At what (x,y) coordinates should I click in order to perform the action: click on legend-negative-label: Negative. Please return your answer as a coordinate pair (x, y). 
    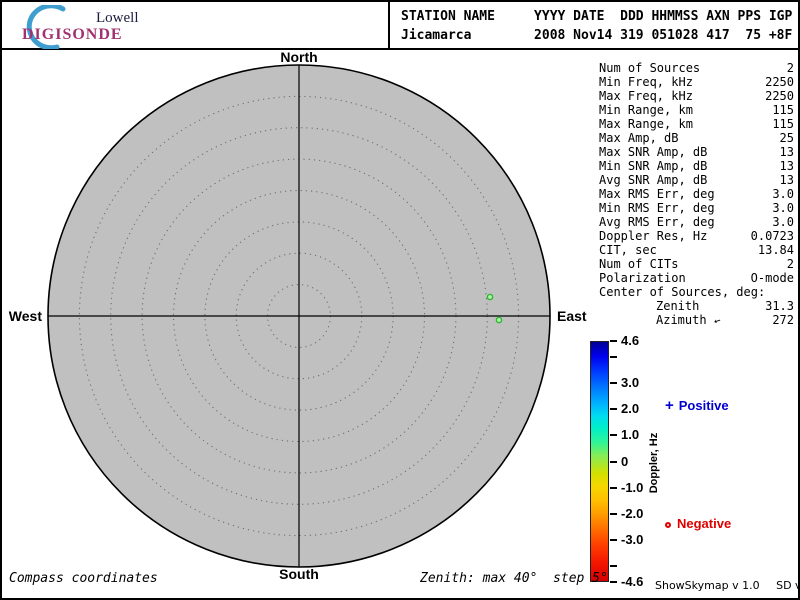
    Looking at the image, I should click on (704, 523).